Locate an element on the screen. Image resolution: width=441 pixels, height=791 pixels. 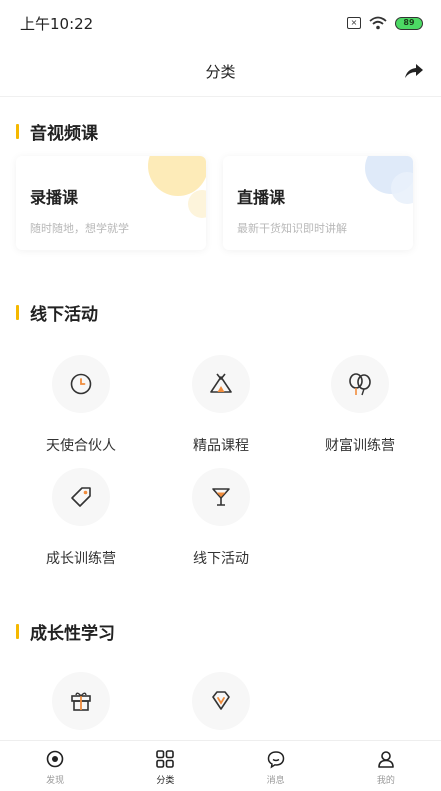
tab-message: 消息 is located at coordinates (276, 766).